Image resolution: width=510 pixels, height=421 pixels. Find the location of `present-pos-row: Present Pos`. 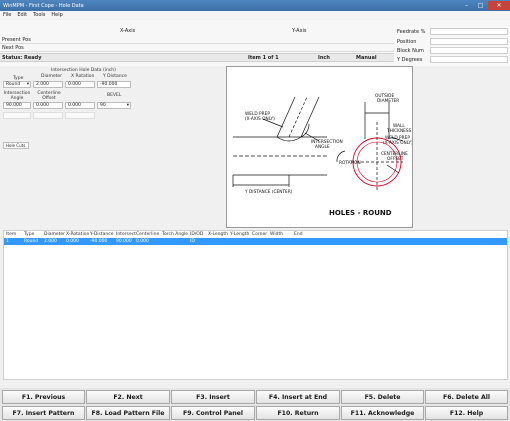

present-pos-row: Present Pos is located at coordinates (197, 40).